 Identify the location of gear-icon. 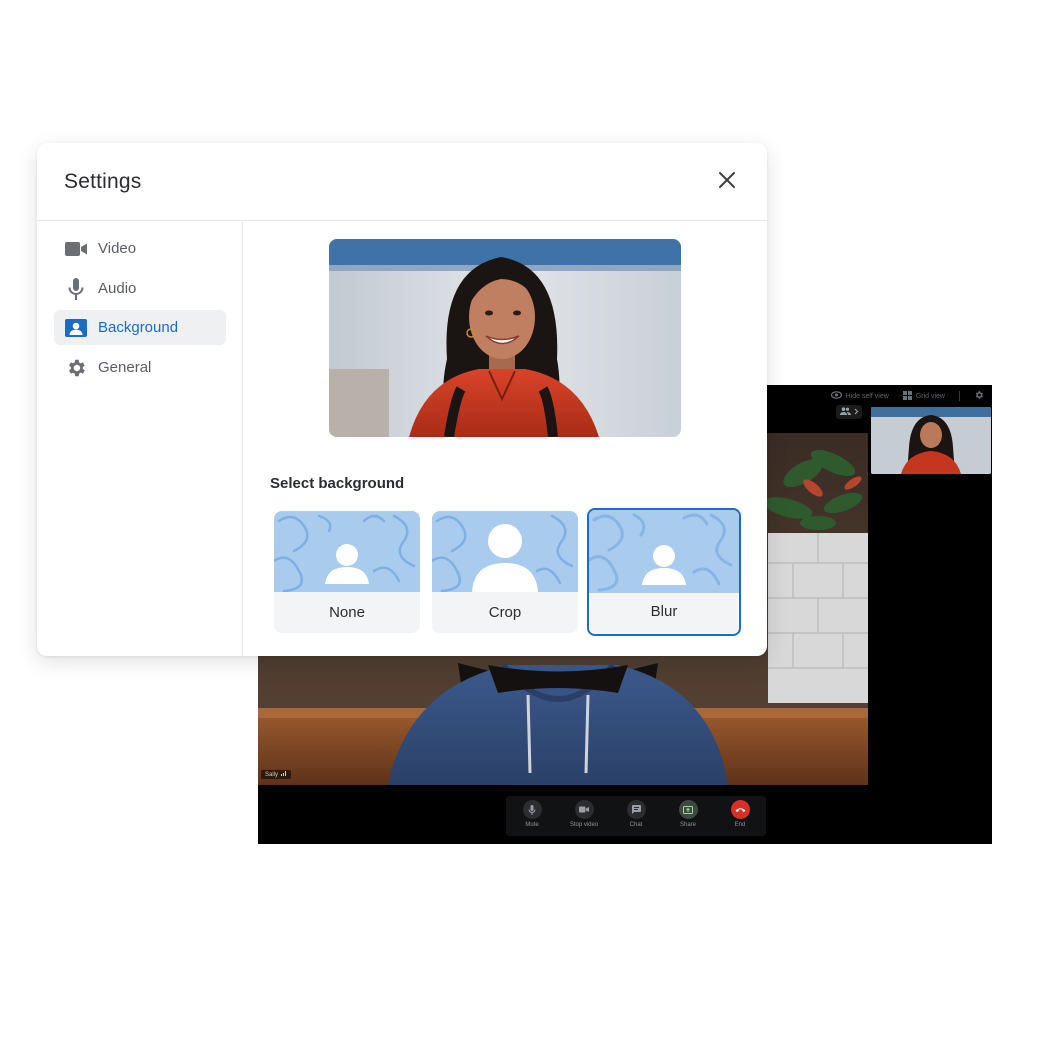
(76, 368).